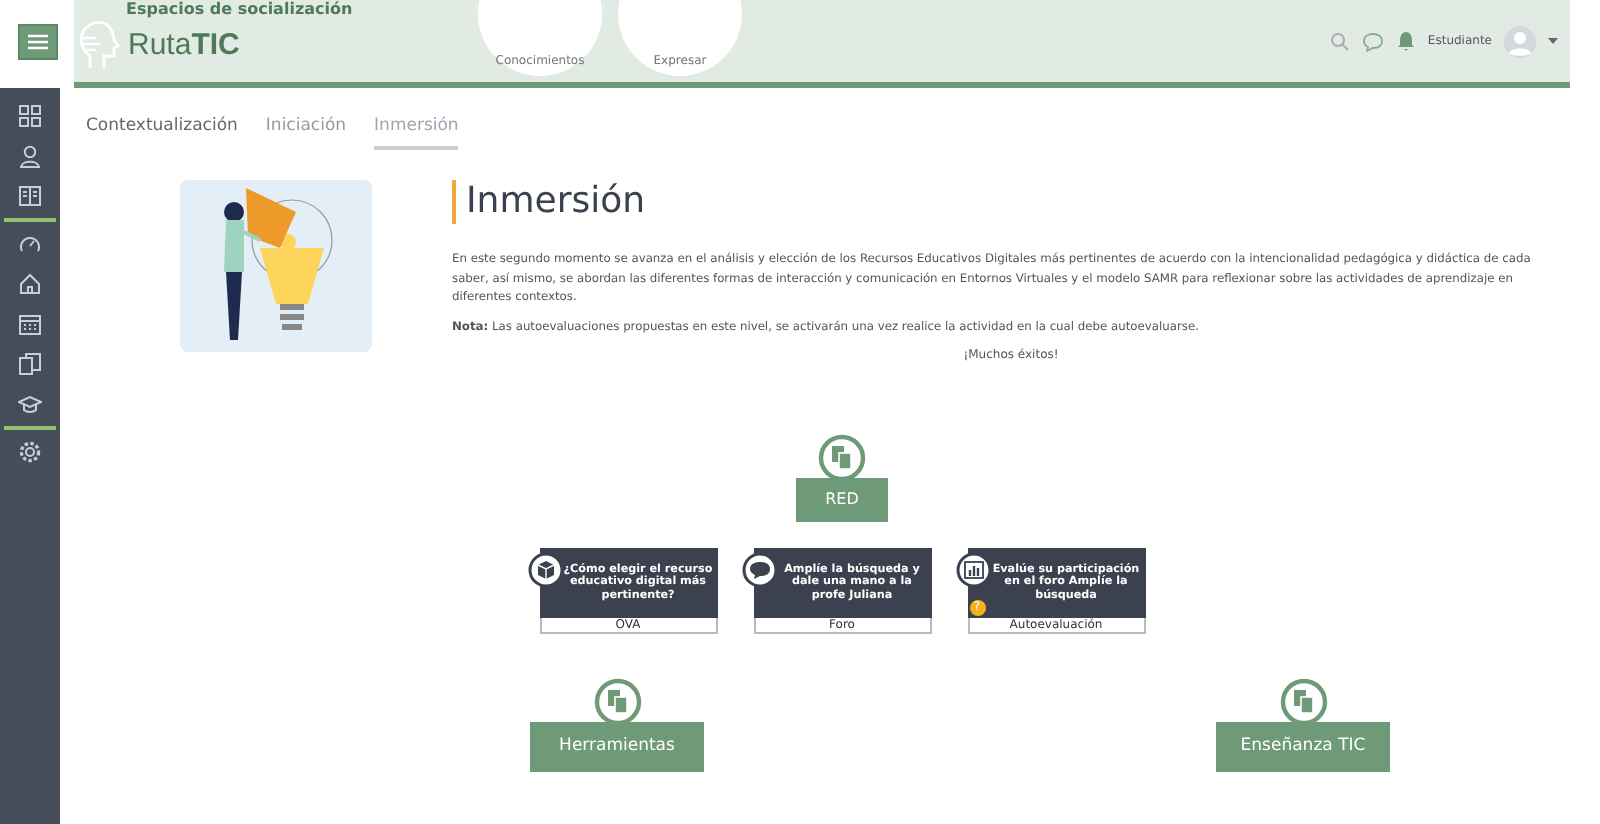 The image size is (1600, 824). I want to click on menu-icon, so click(37, 42).